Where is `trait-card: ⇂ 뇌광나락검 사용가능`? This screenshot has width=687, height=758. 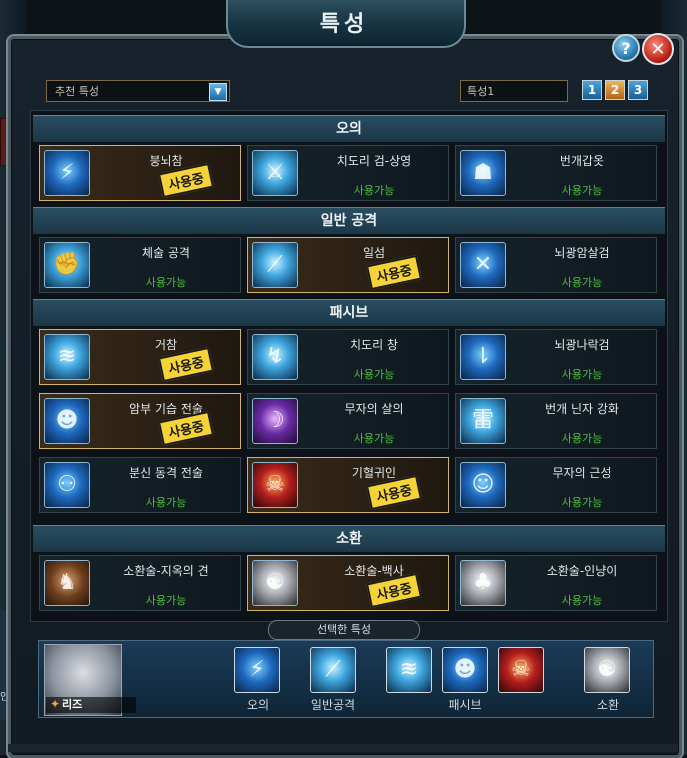 trait-card: ⇂ 뇌광나락검 사용가능 is located at coordinates (556, 357).